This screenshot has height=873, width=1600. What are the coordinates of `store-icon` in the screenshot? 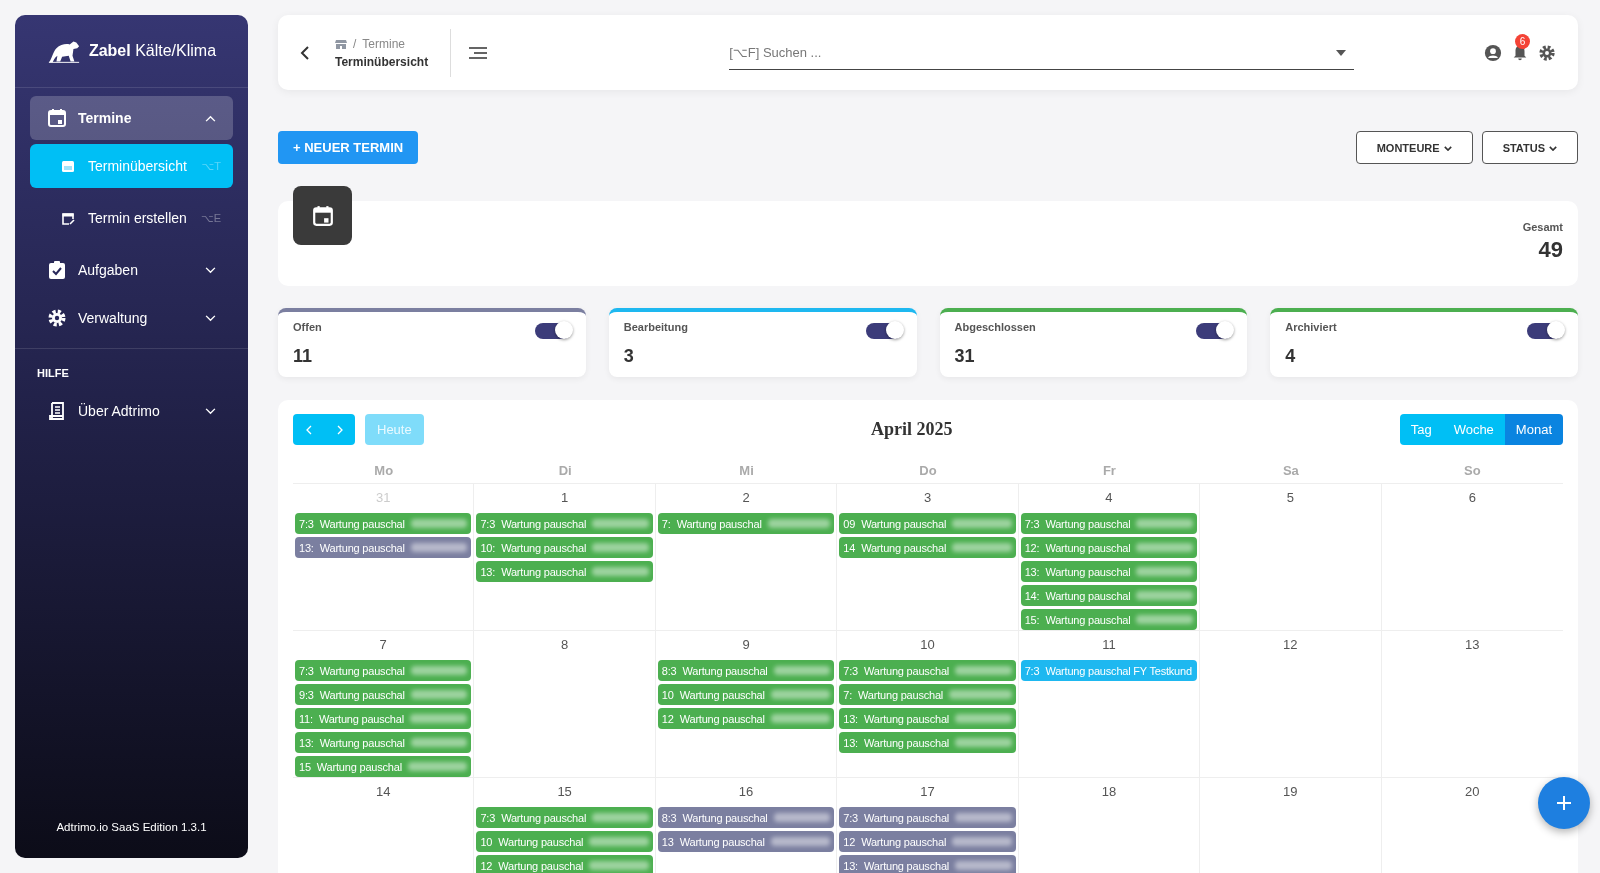 It's located at (341, 43).